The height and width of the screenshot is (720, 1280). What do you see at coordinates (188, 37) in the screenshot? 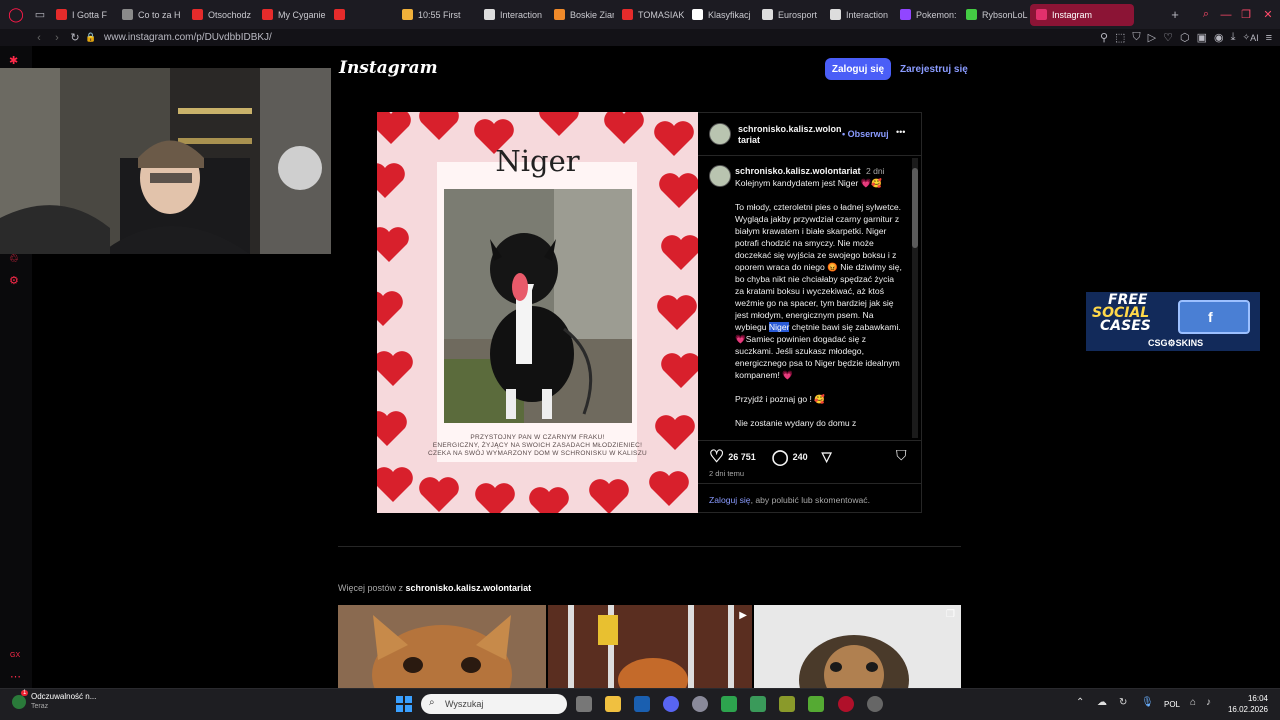
I see `url-field: www.instagram.com/p/DUvdbbIDBKJ/` at bounding box center [188, 37].